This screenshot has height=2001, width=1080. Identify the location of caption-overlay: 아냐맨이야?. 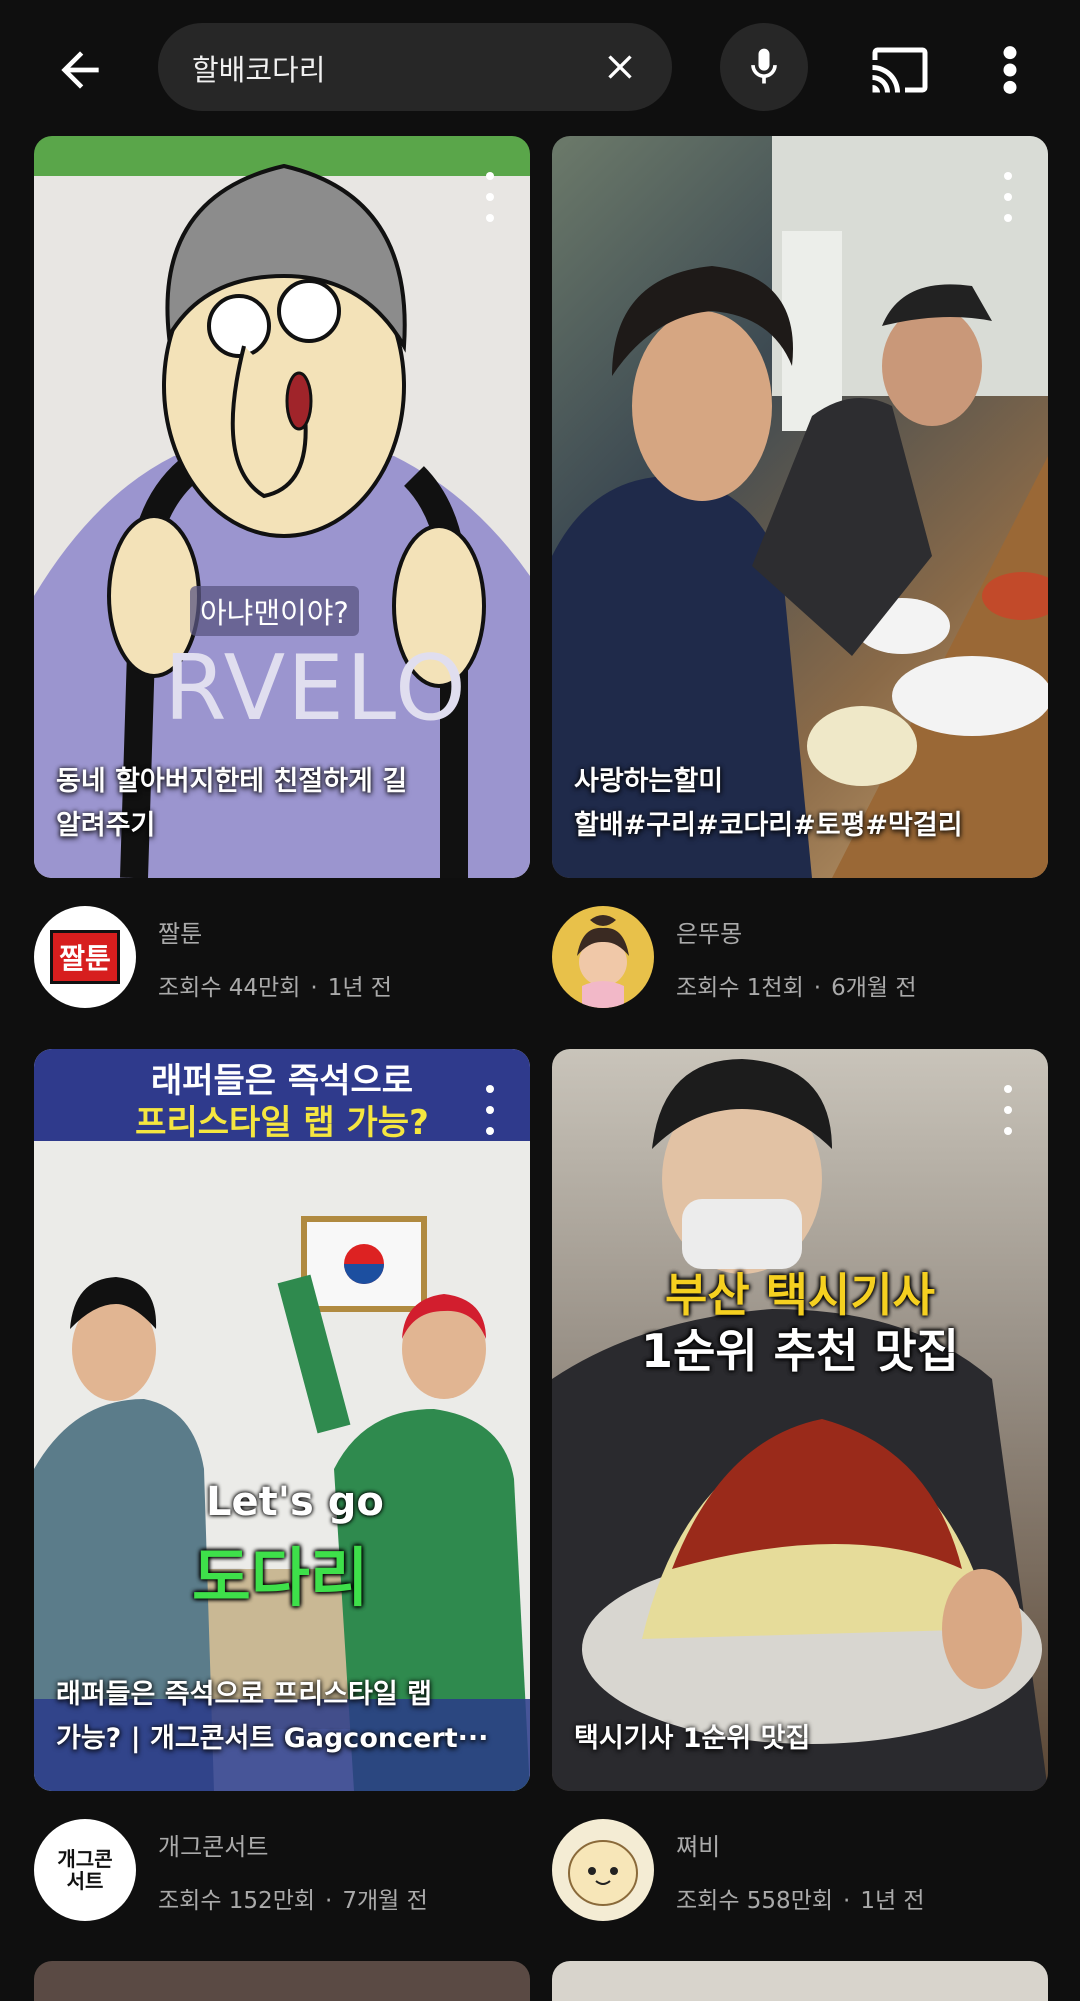
(274, 611).